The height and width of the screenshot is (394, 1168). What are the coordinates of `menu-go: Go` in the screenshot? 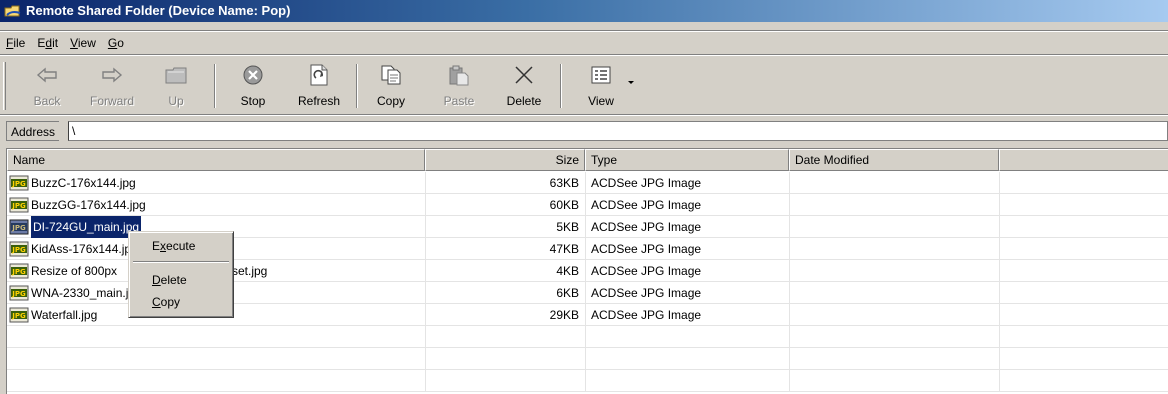 It's located at (116, 43).